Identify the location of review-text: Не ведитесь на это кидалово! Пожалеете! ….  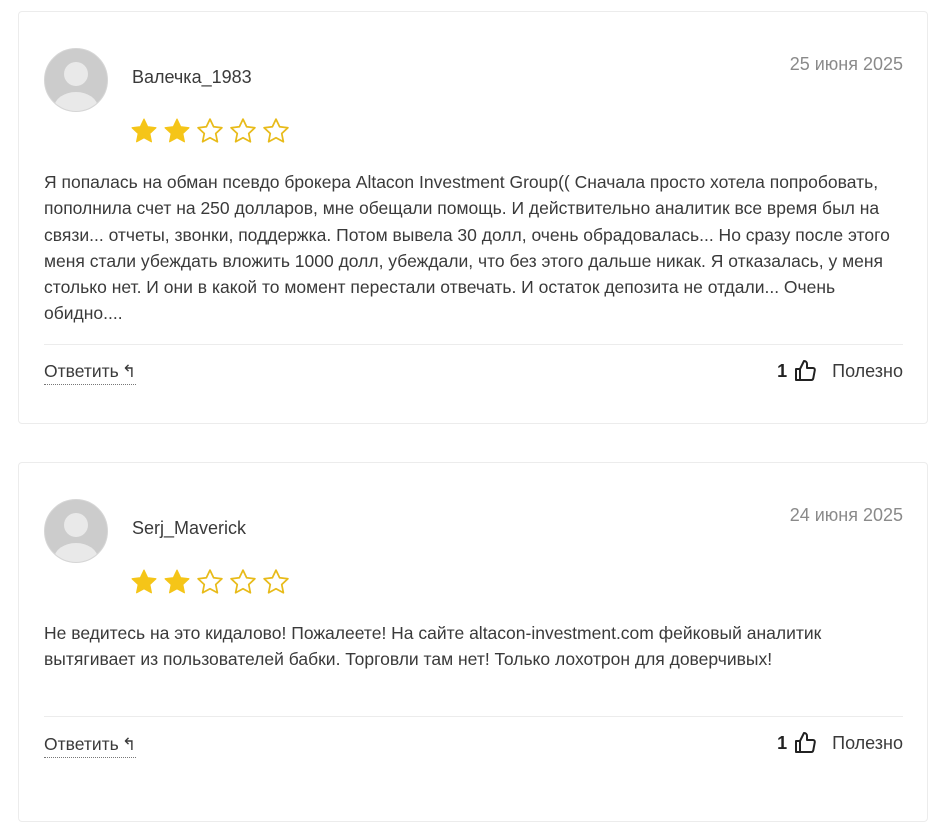
(433, 646).